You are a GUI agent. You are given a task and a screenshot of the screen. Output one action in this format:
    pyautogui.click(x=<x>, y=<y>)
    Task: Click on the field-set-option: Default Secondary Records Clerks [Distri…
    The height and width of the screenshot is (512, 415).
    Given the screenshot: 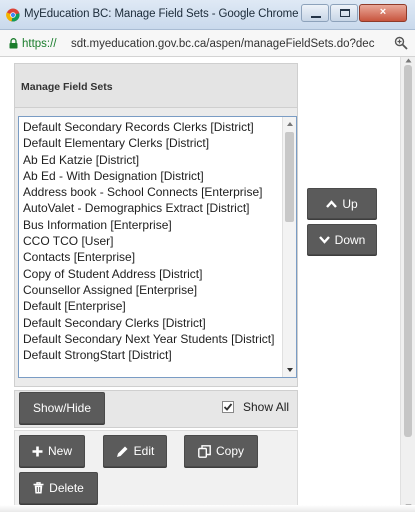 What is the action you would take?
    pyautogui.click(x=151, y=127)
    